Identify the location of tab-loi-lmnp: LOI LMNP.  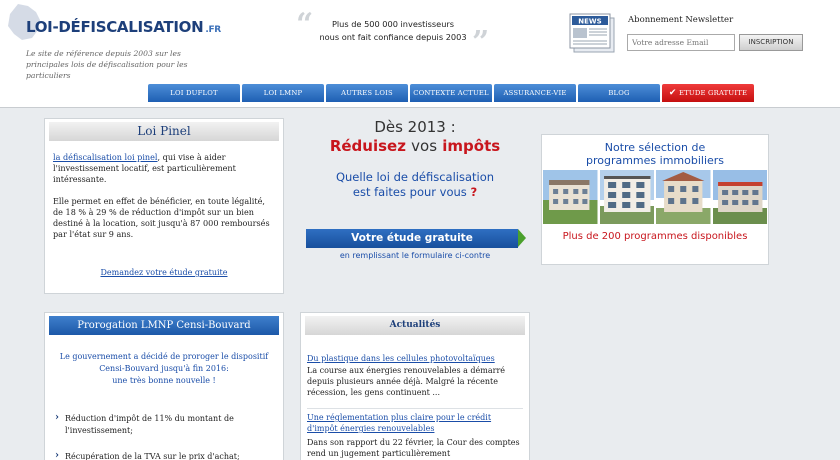
(283, 93).